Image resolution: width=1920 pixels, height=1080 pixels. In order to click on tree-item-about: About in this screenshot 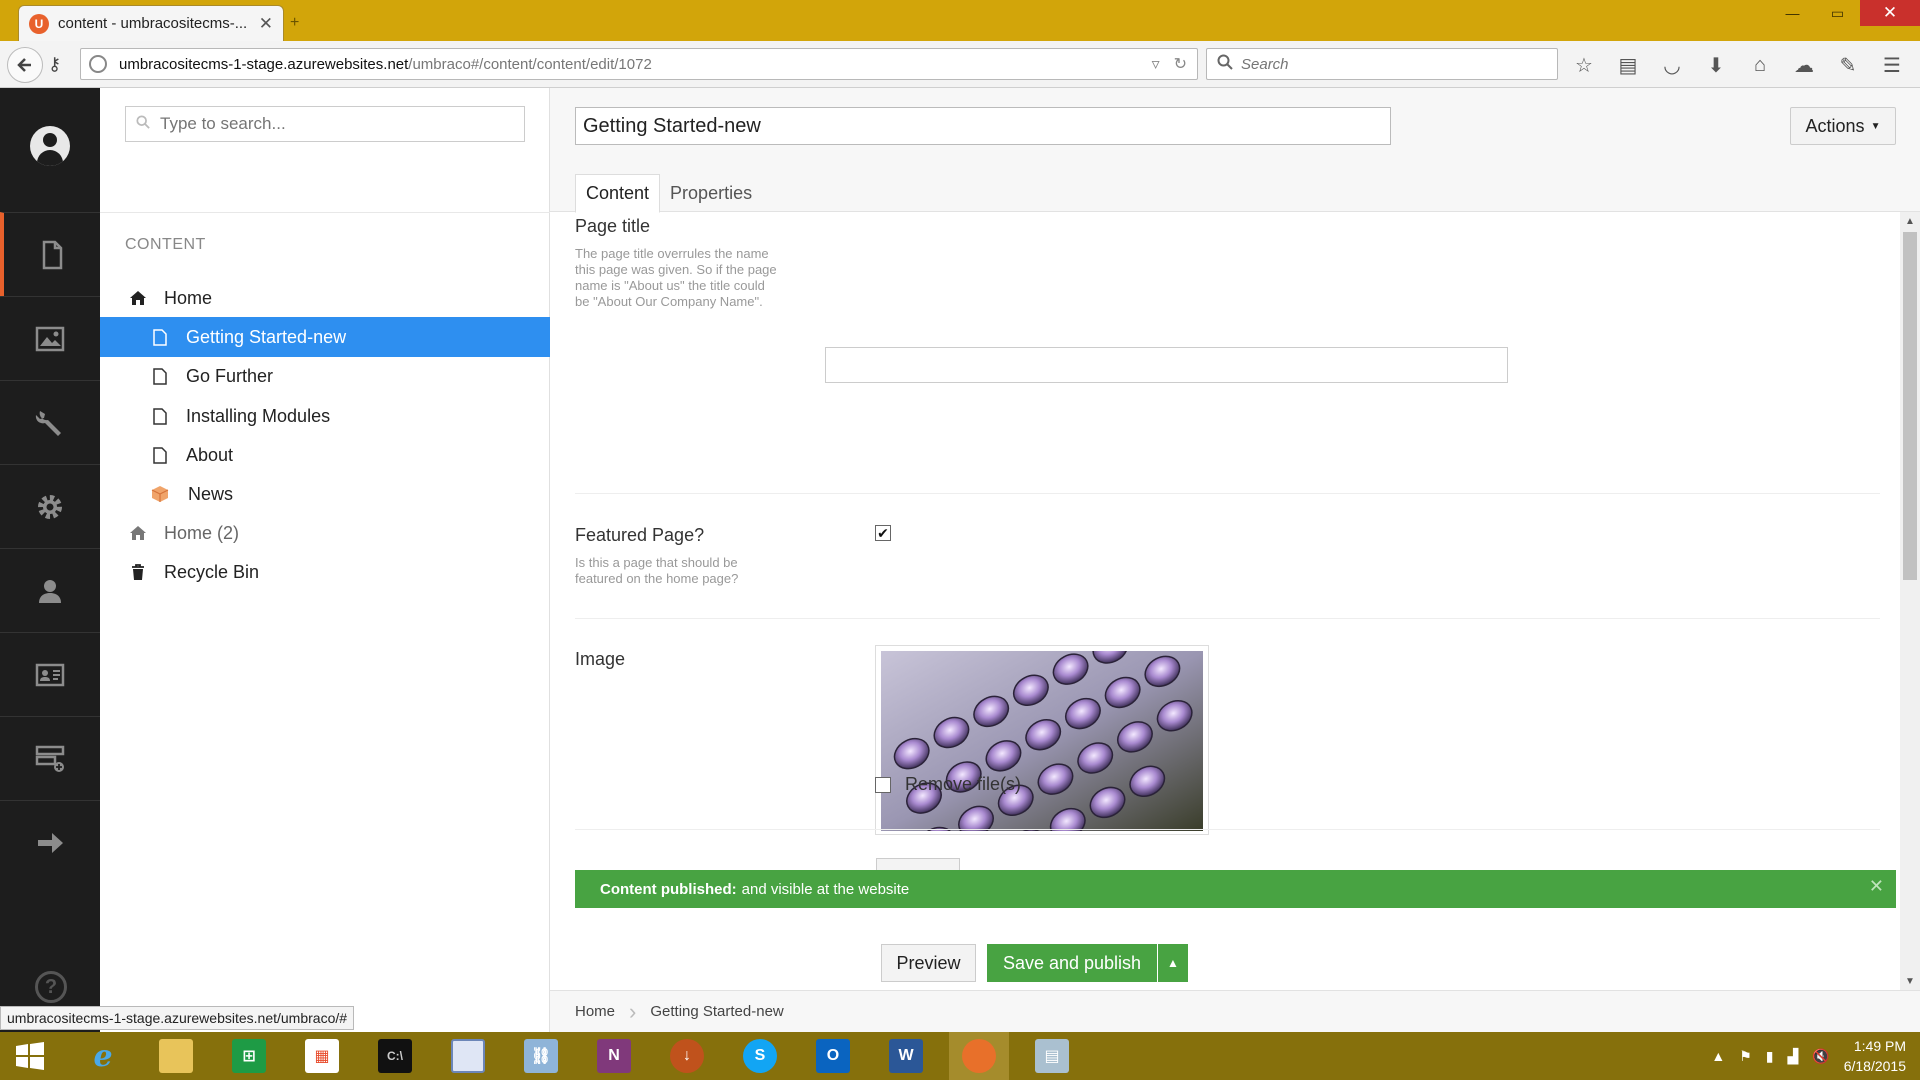, I will do `click(325, 455)`.